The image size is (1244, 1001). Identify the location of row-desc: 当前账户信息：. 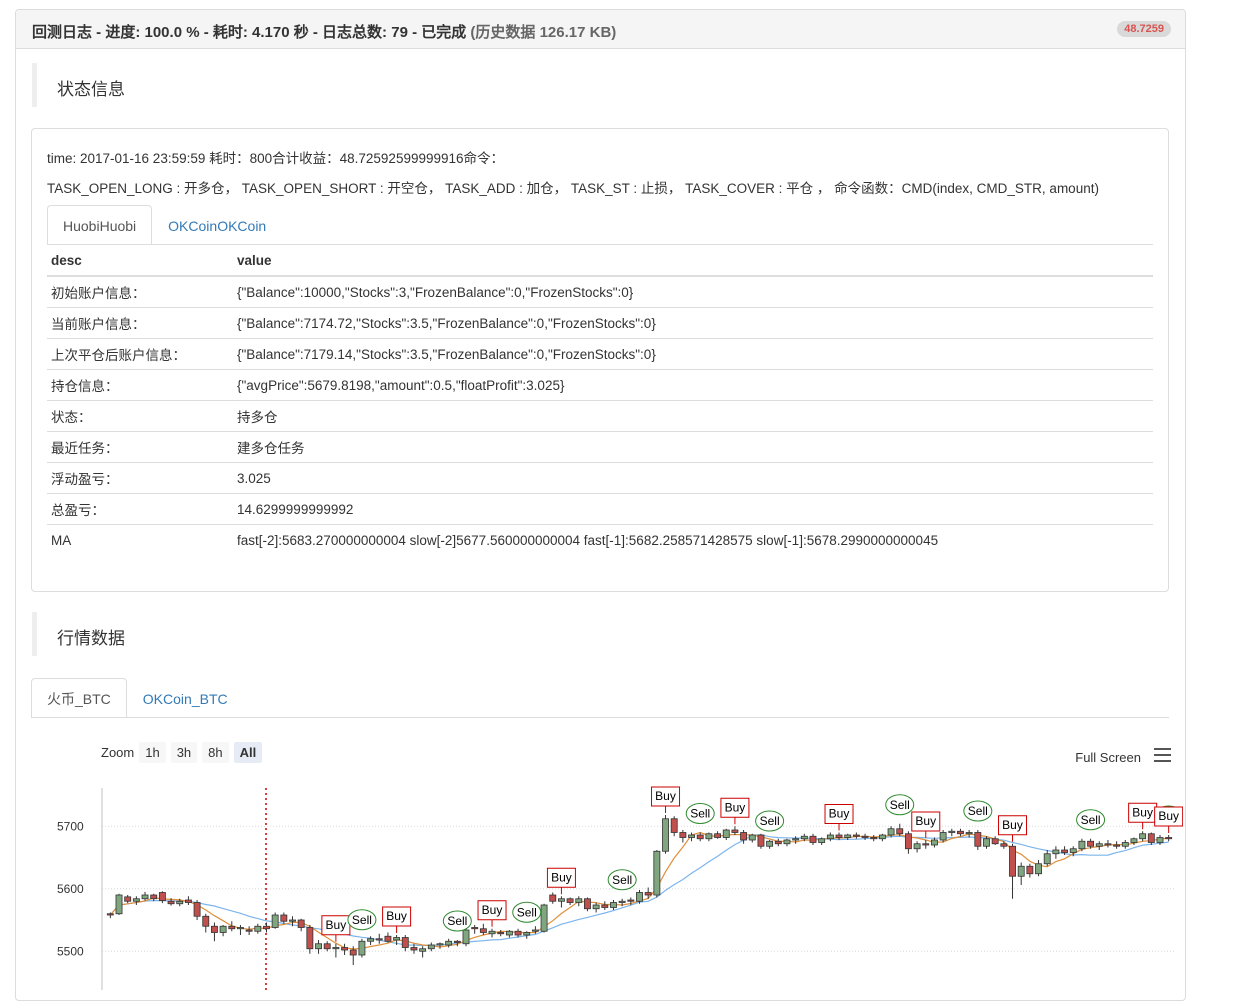
(140, 323).